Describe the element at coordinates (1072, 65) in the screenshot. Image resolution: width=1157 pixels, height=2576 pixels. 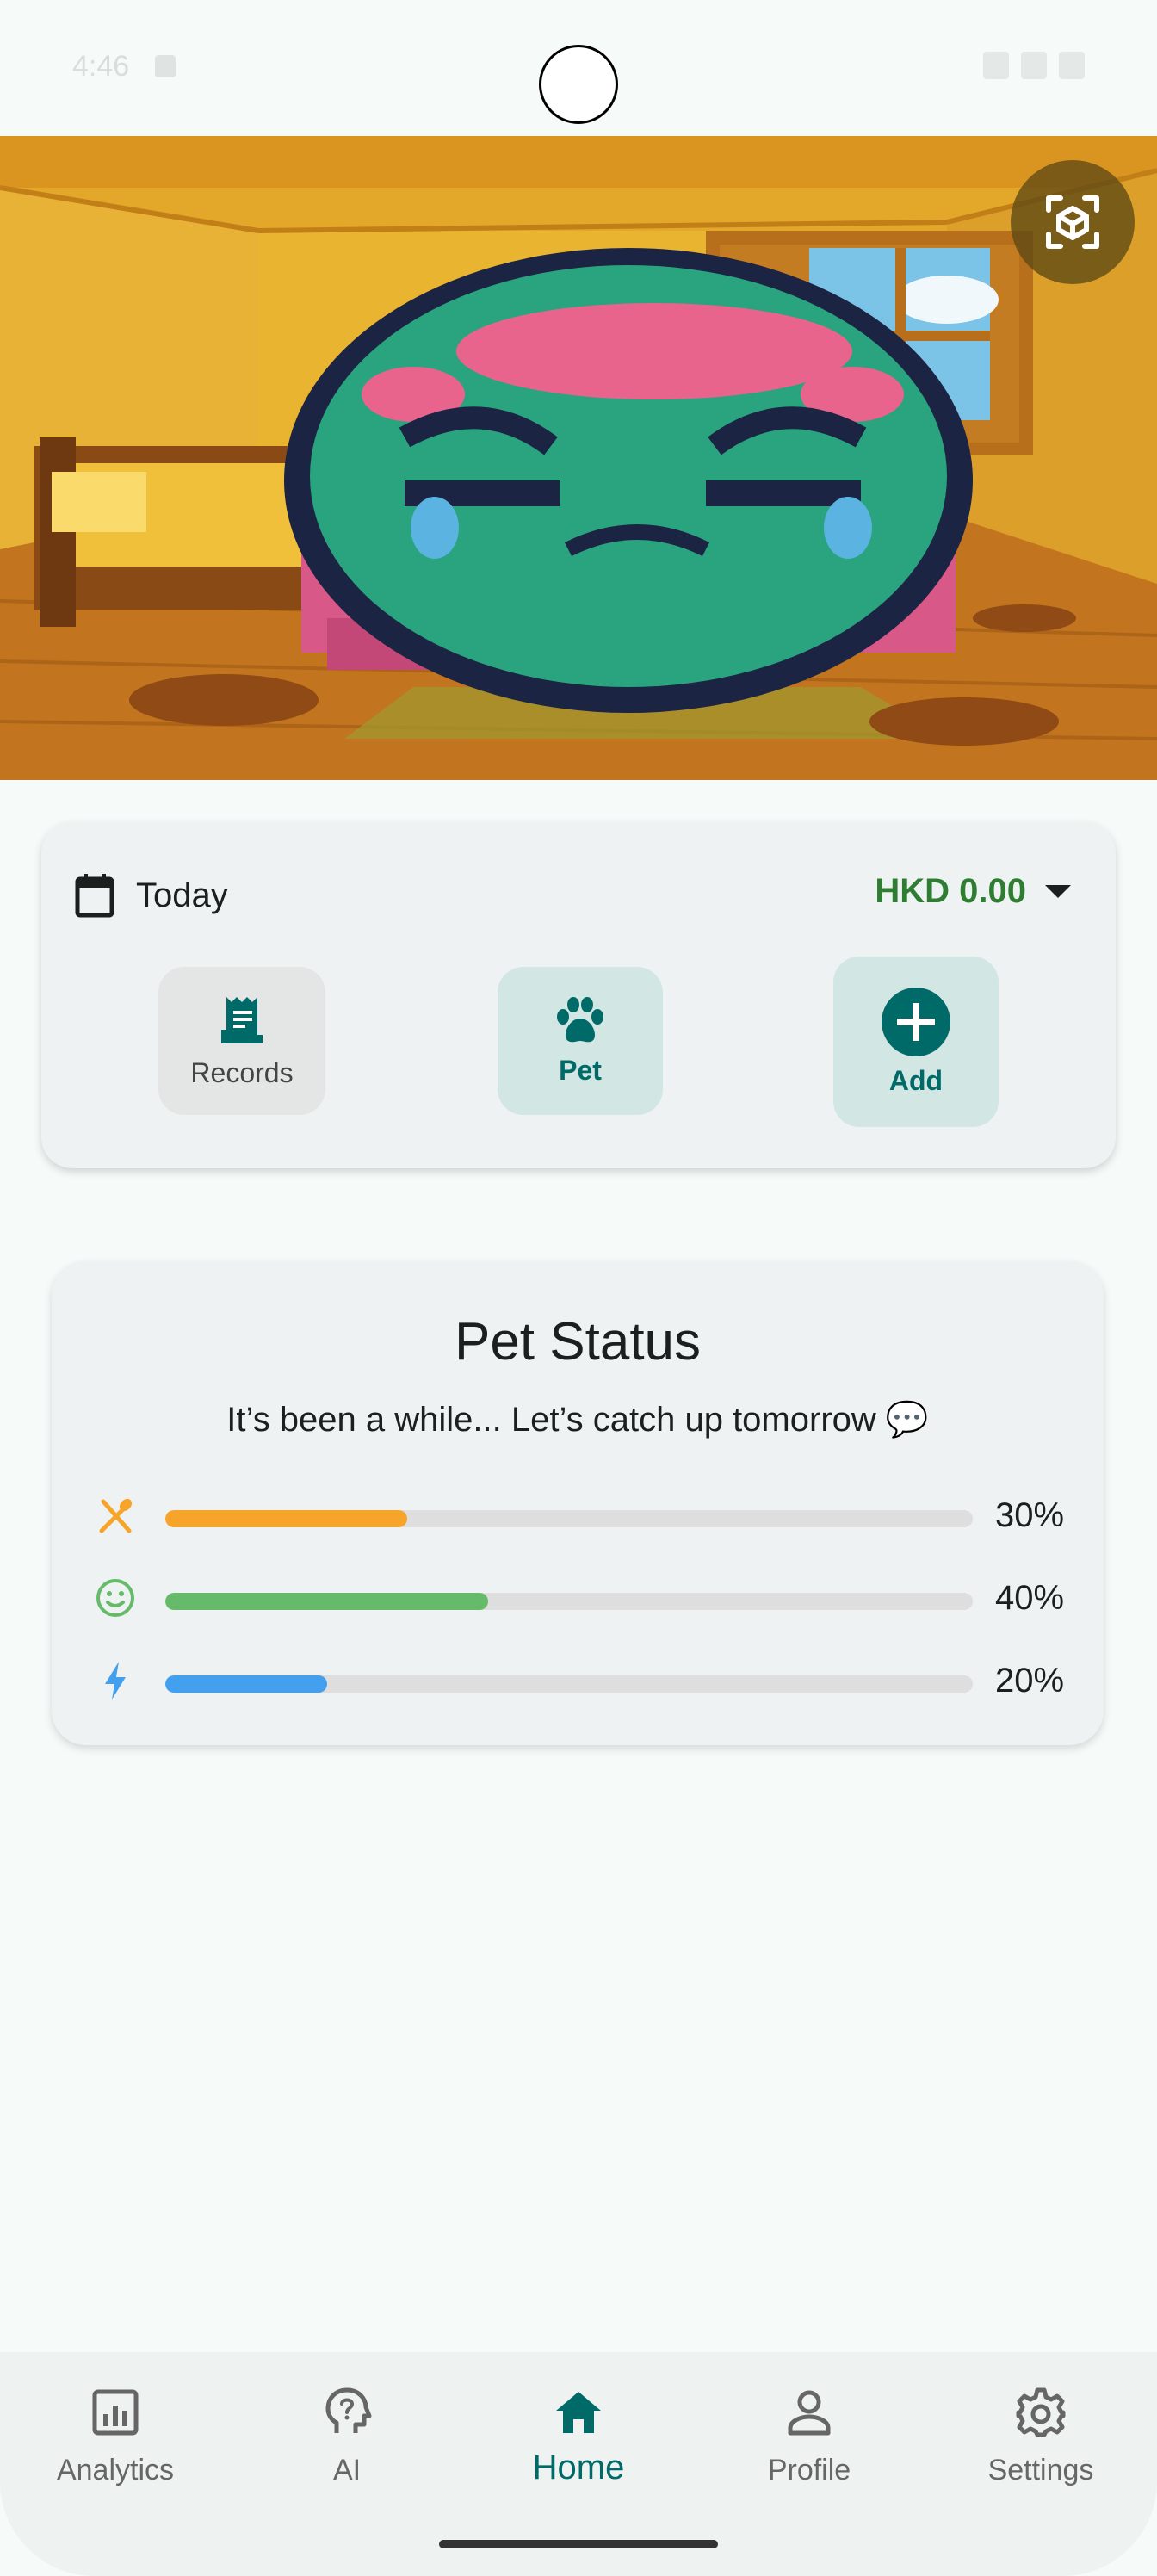
I see `battery-icon` at that location.